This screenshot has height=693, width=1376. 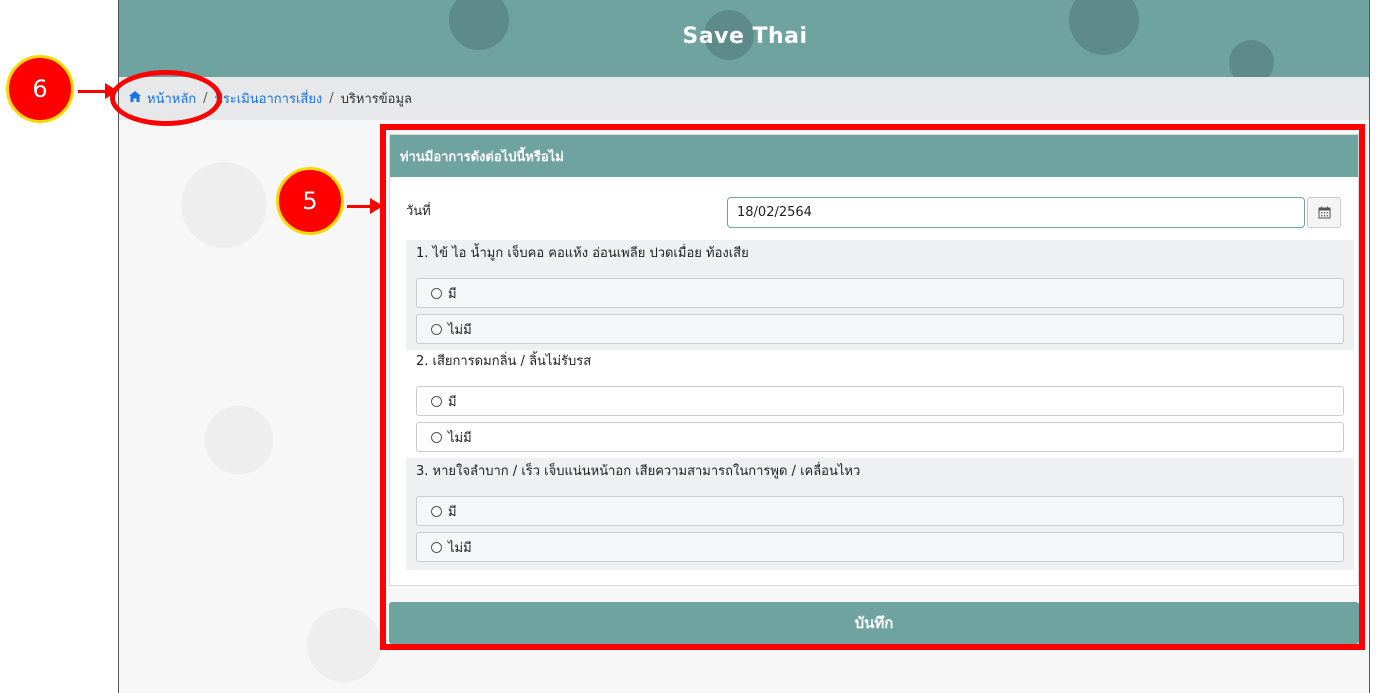 I want to click on breadcrumb-assess-link: ประเมินอาการเสี่ยง, so click(x=269, y=98).